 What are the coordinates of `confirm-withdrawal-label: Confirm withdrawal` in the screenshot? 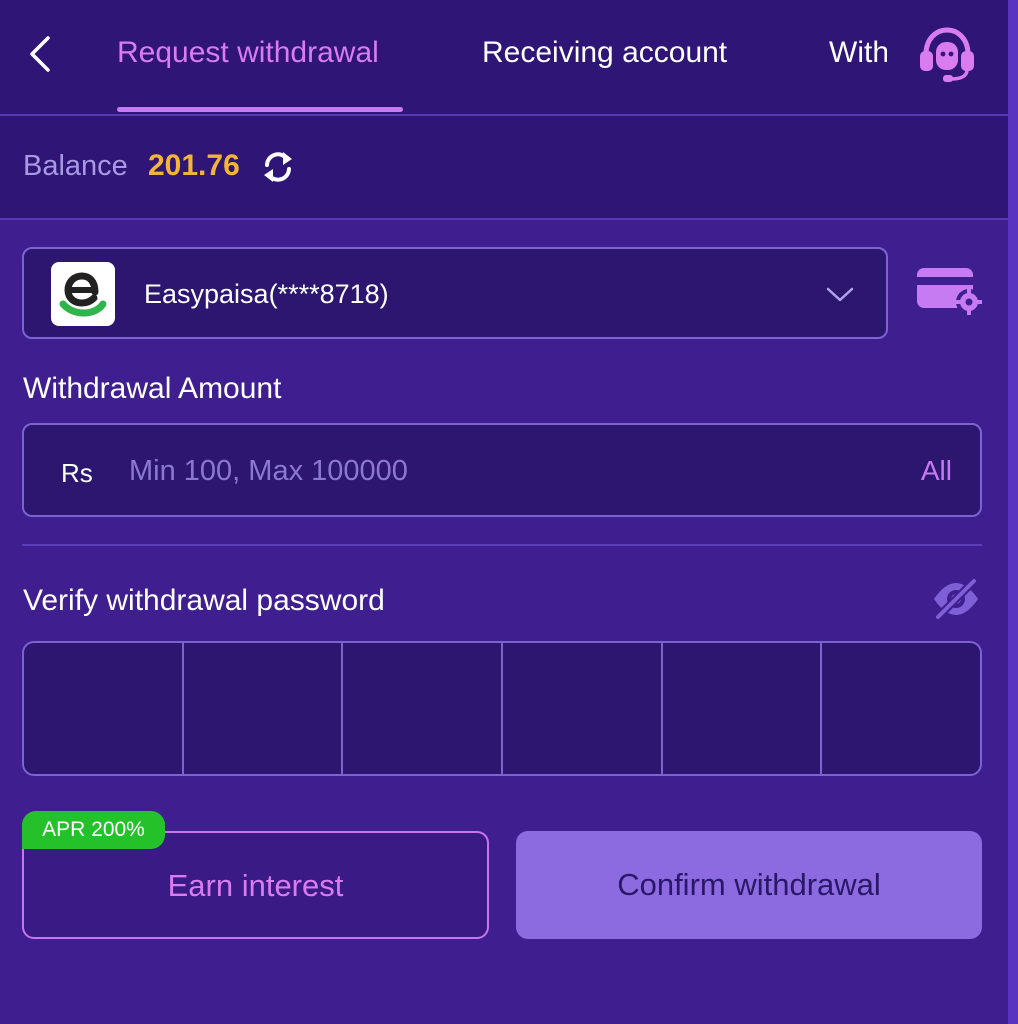 It's located at (749, 884).